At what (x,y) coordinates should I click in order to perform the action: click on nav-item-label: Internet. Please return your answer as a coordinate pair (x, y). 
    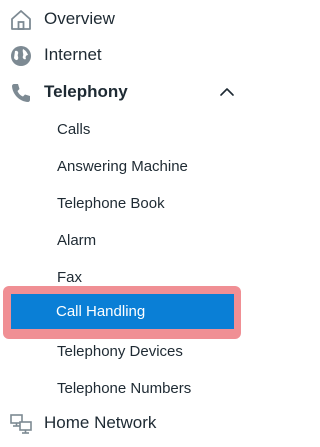
    Looking at the image, I should click on (73, 54).